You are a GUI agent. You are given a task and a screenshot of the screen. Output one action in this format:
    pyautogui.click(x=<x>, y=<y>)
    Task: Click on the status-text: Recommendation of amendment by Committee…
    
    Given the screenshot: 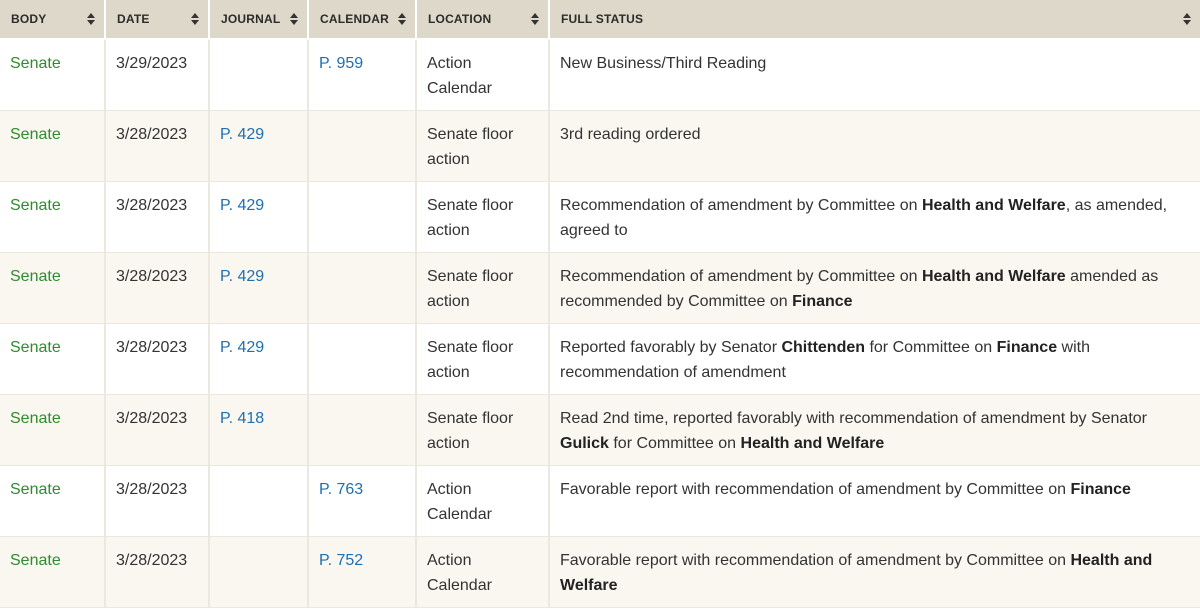 What is the action you would take?
    pyautogui.click(x=741, y=276)
    